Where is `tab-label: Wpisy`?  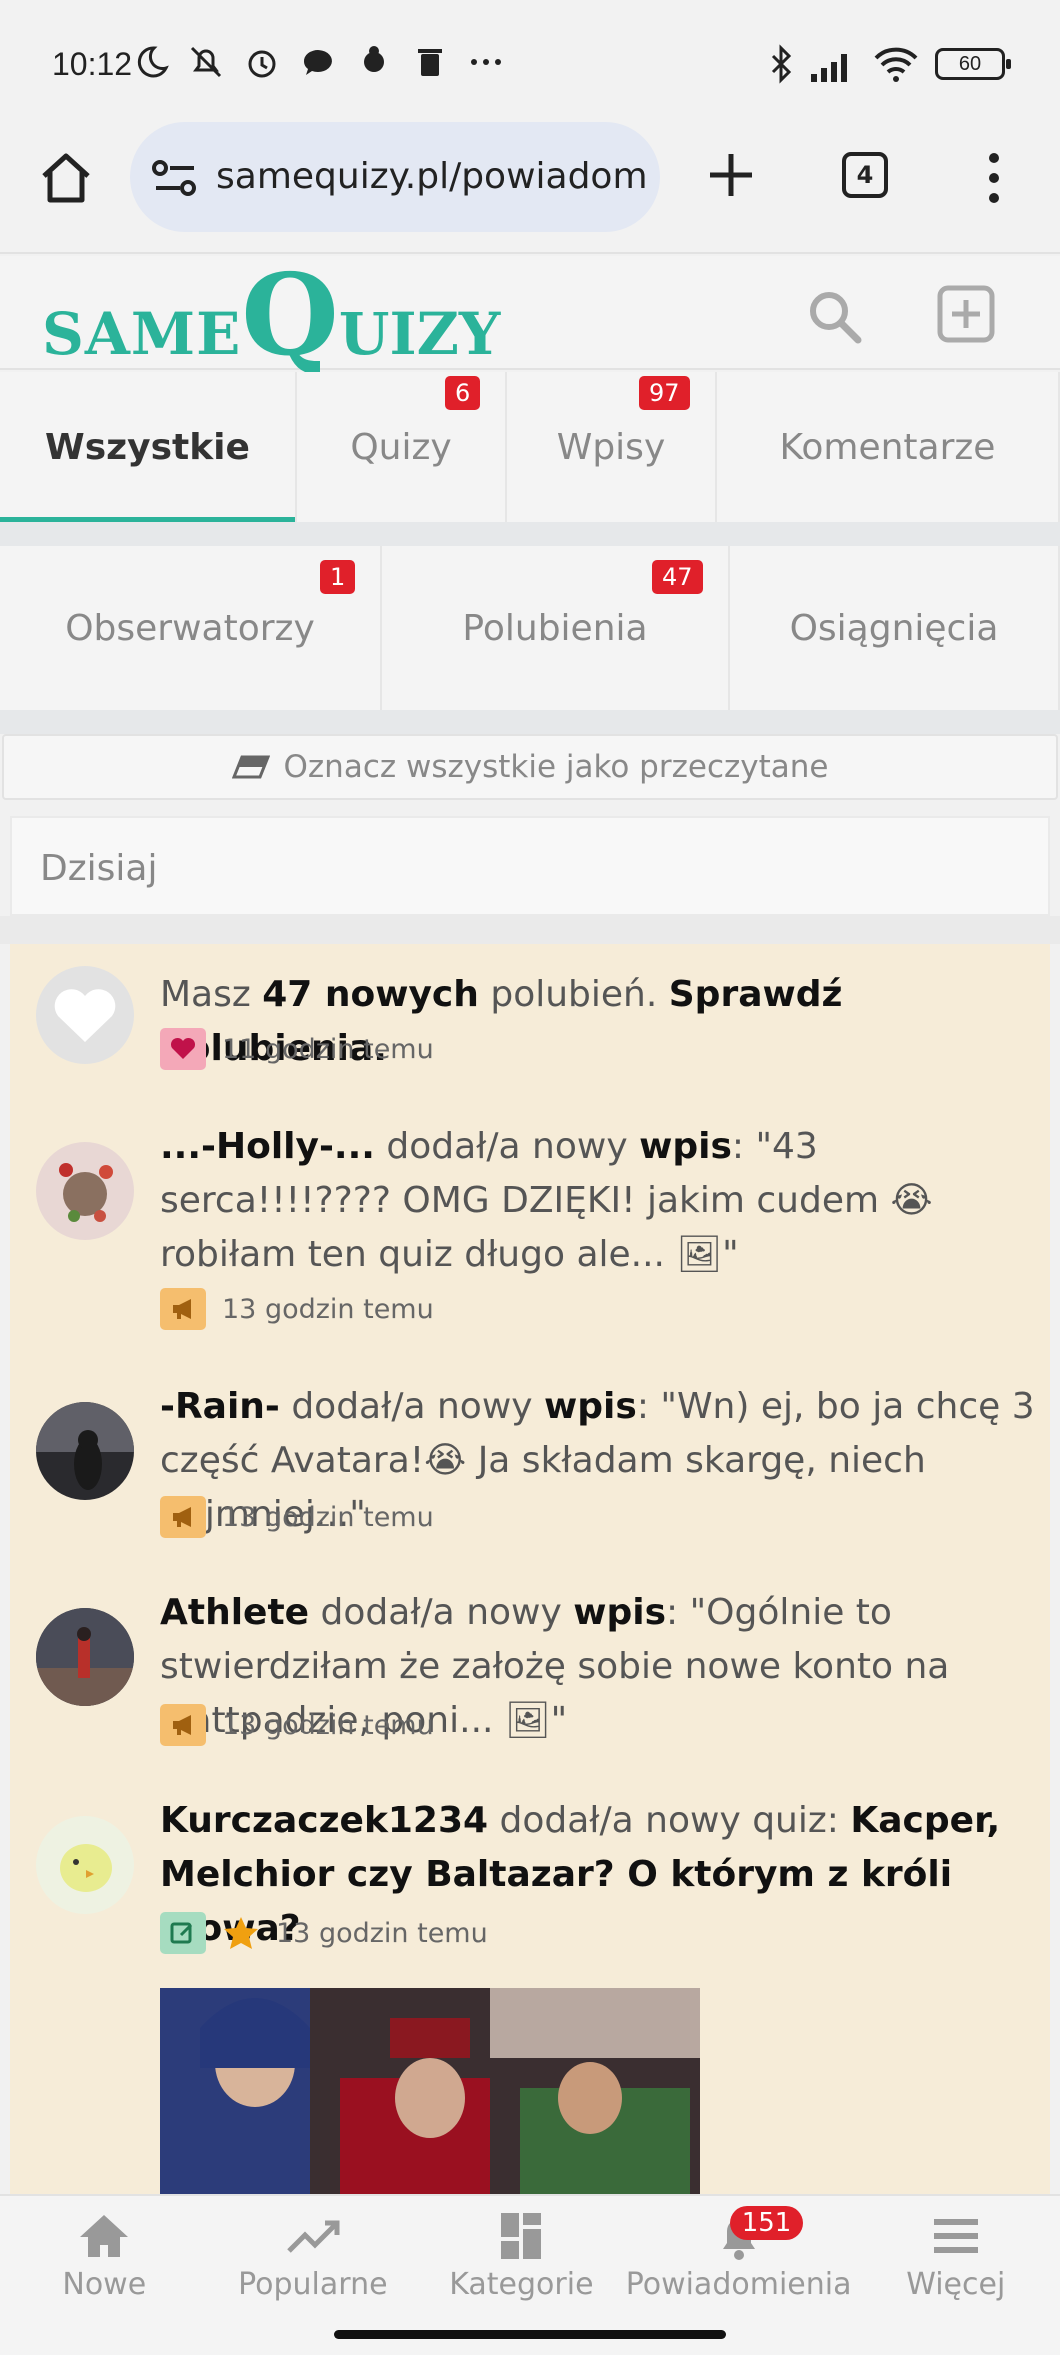 tab-label: Wpisy is located at coordinates (611, 447).